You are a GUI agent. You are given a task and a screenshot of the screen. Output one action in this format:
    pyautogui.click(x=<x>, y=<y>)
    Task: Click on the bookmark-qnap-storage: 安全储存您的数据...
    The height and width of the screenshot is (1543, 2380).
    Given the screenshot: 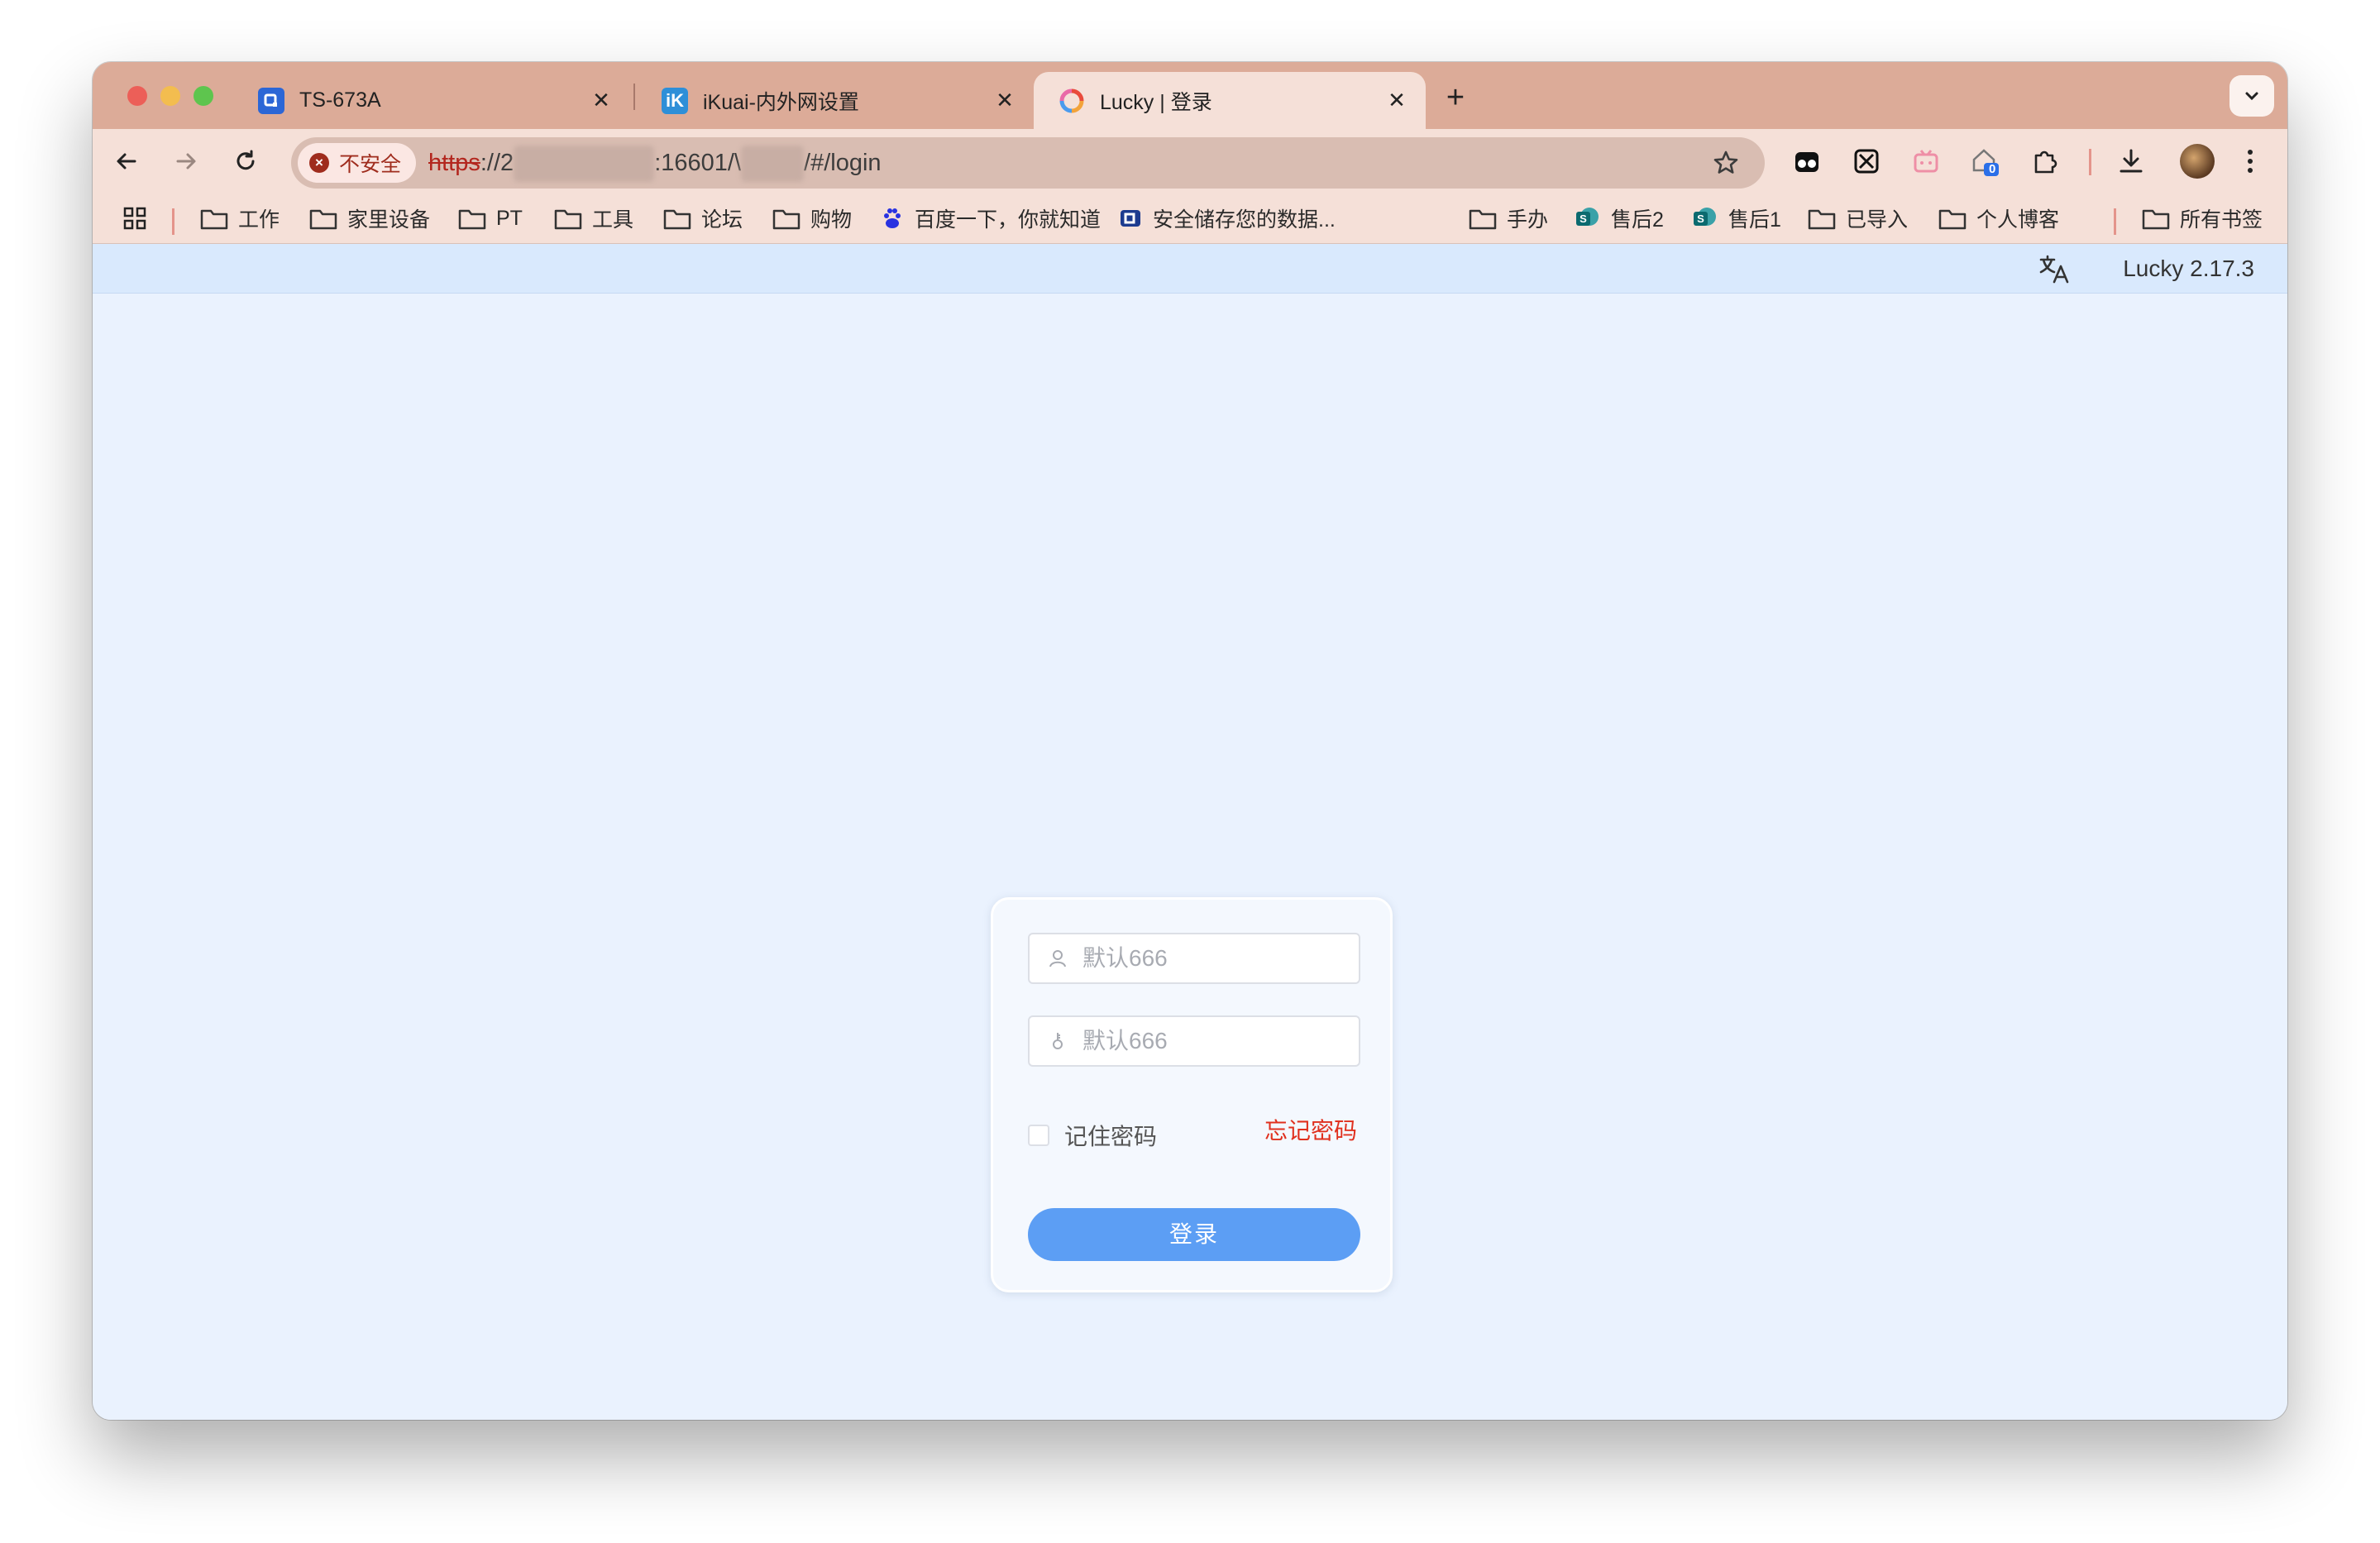 What is the action you would take?
    pyautogui.click(x=1227, y=218)
    